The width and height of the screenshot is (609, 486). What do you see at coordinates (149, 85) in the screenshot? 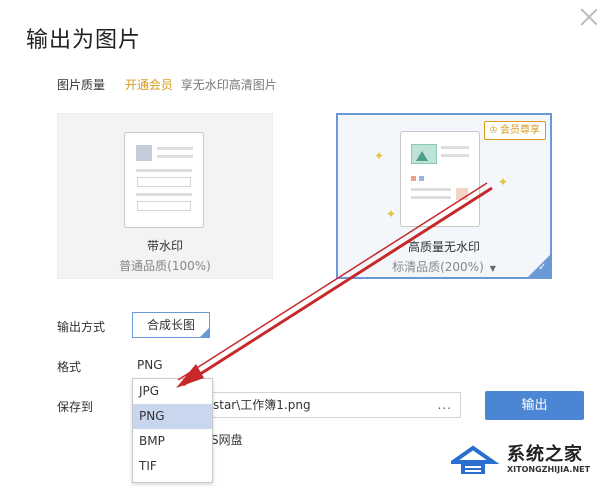
I see `vip-link: 开通会员` at bounding box center [149, 85].